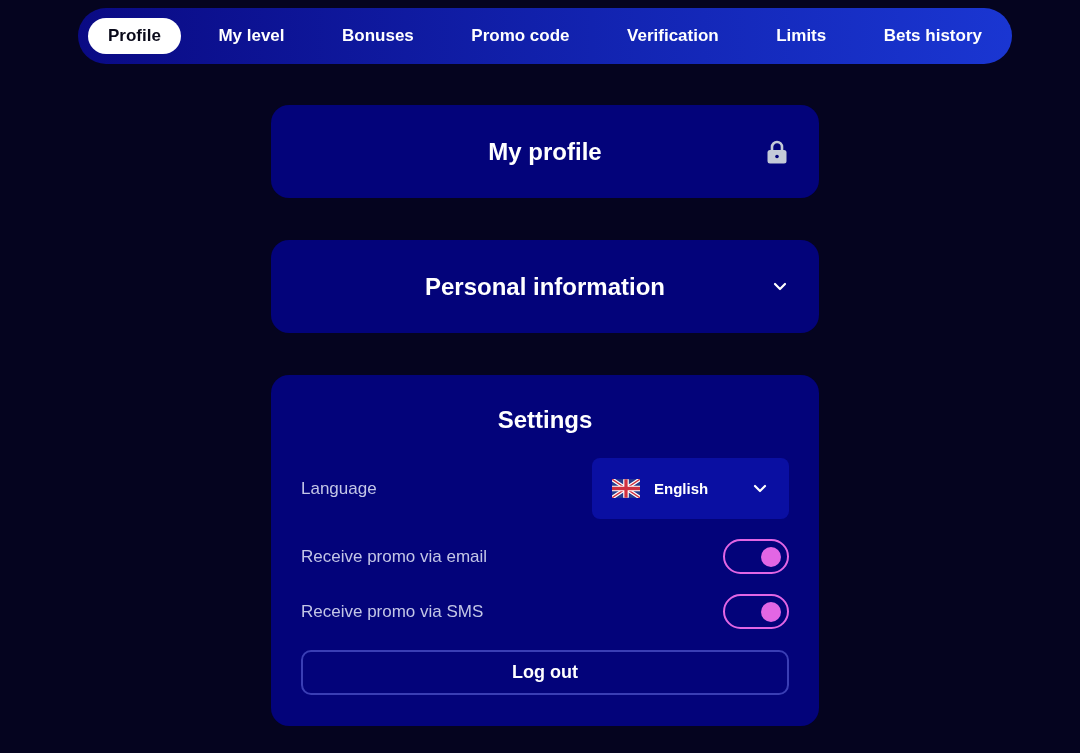 Image resolution: width=1080 pixels, height=753 pixels. What do you see at coordinates (673, 36) in the screenshot?
I see `tab: Verification` at bounding box center [673, 36].